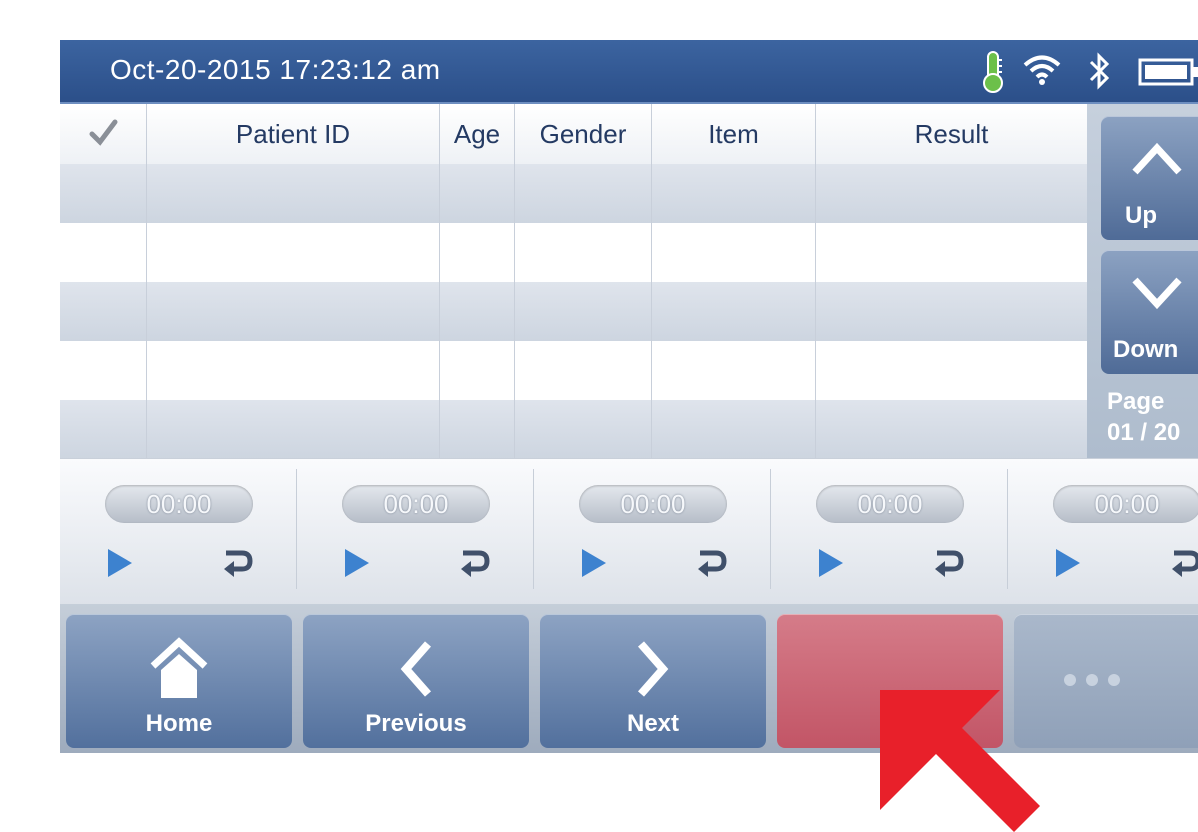 The width and height of the screenshot is (1198, 832). I want to click on col-patient-id: Patient ID, so click(293, 134).